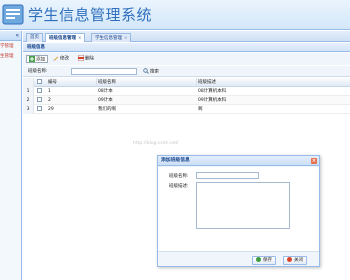 This screenshot has height=280, width=350. I want to click on cell-name: 我们的啊, so click(107, 109).